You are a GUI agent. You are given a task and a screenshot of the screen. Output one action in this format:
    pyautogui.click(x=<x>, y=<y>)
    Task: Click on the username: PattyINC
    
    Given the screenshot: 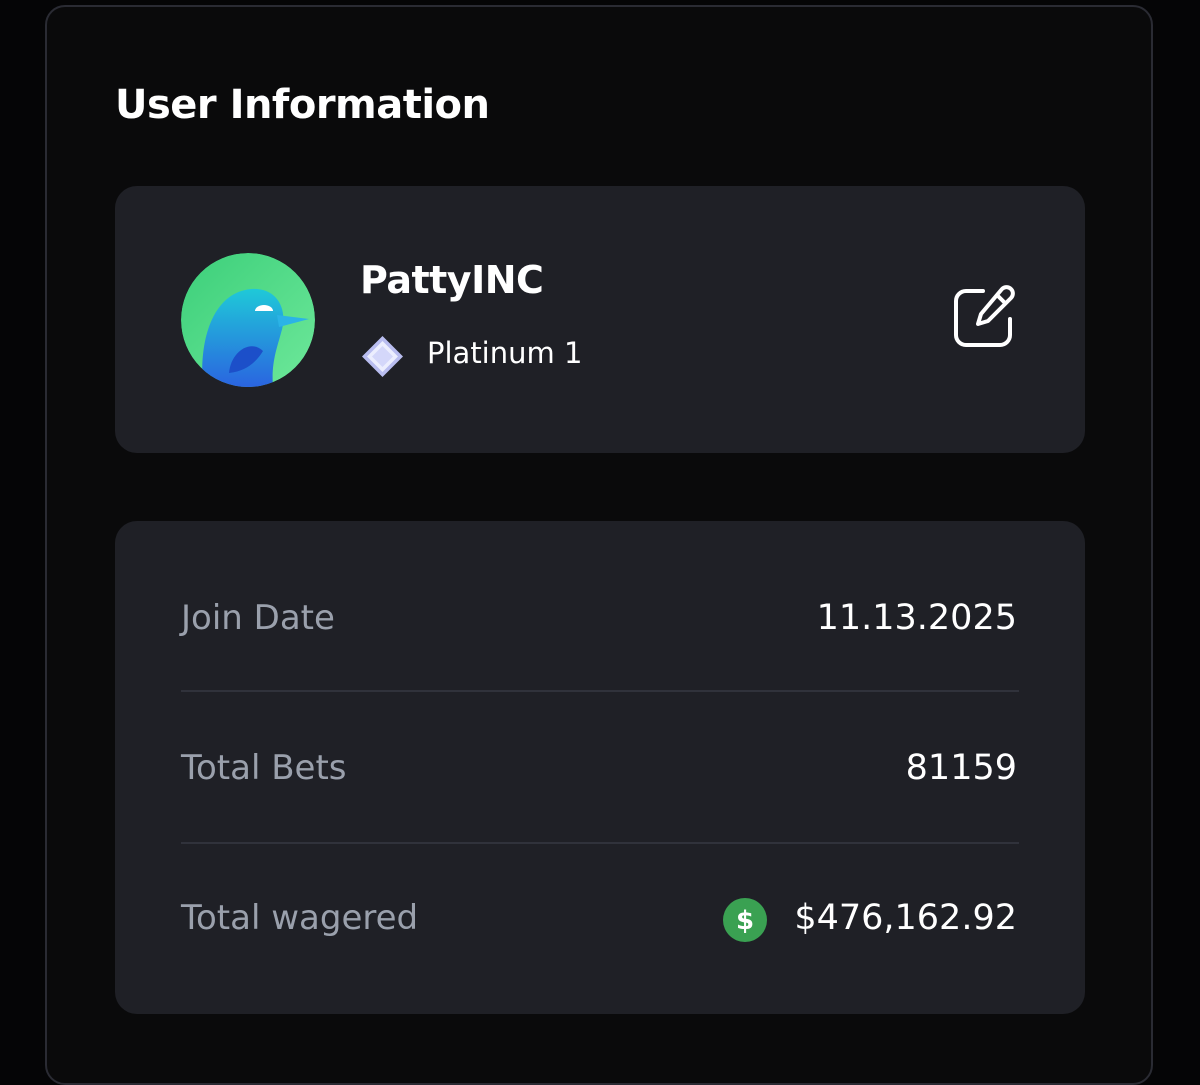 What is the action you would take?
    pyautogui.click(x=452, y=280)
    